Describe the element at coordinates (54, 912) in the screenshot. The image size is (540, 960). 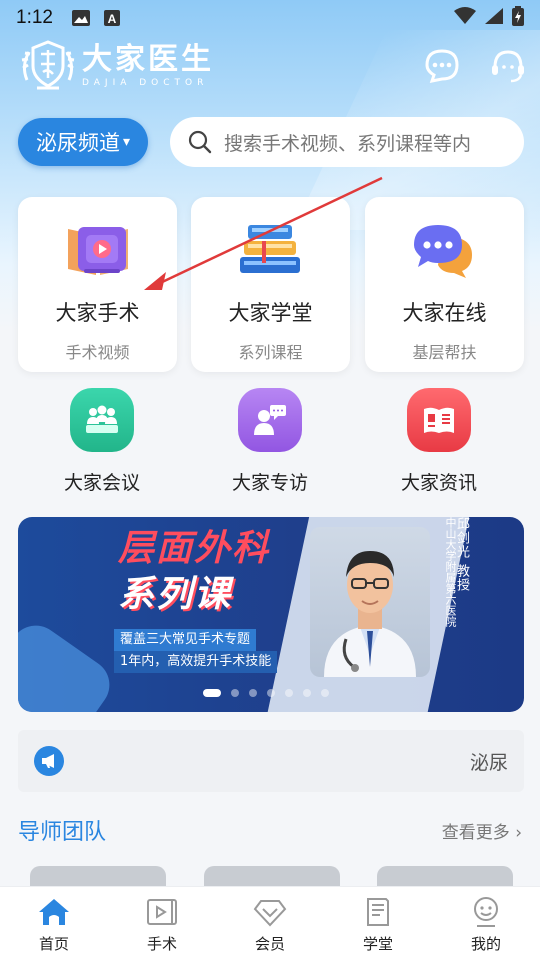
I see `home-icon` at that location.